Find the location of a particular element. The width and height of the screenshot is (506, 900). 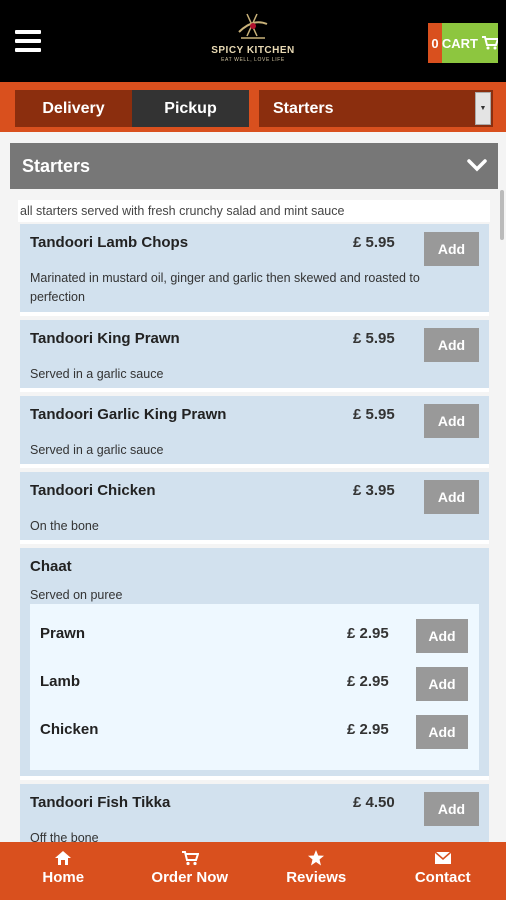

chevron-down-icon is located at coordinates (477, 165).